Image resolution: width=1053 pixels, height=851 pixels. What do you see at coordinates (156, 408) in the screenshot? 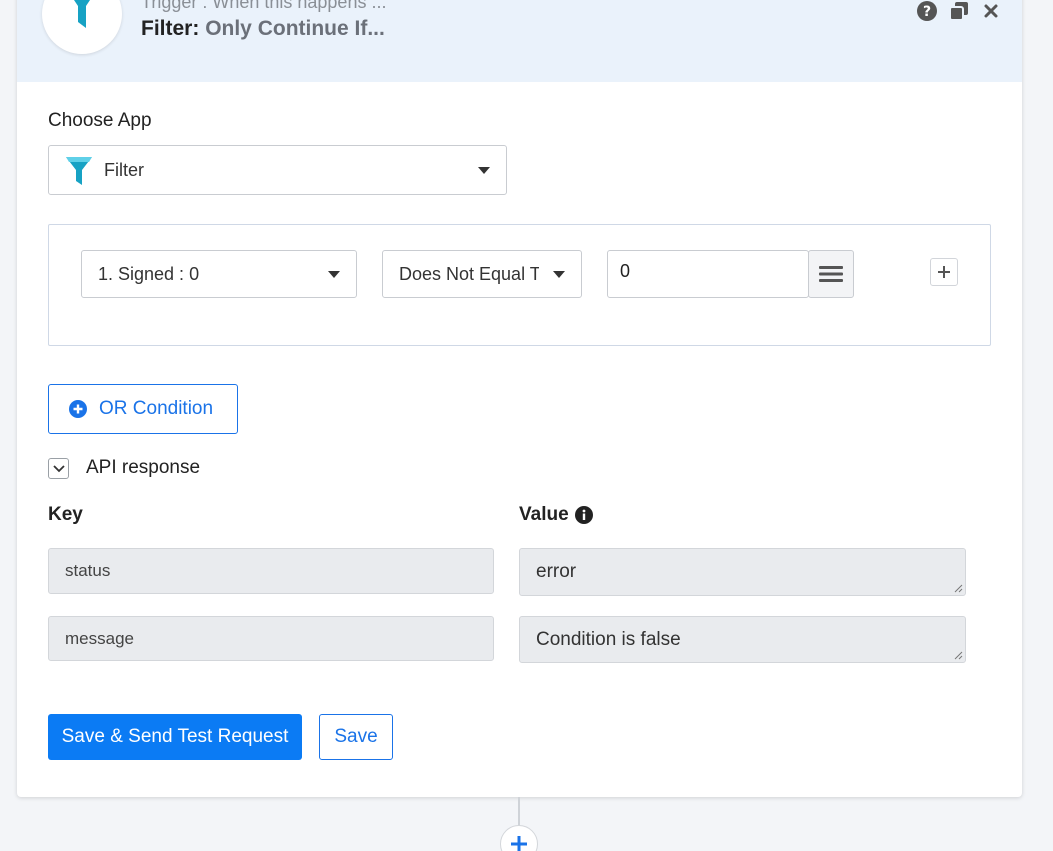
I see `or-condition-label: OR Condition` at bounding box center [156, 408].